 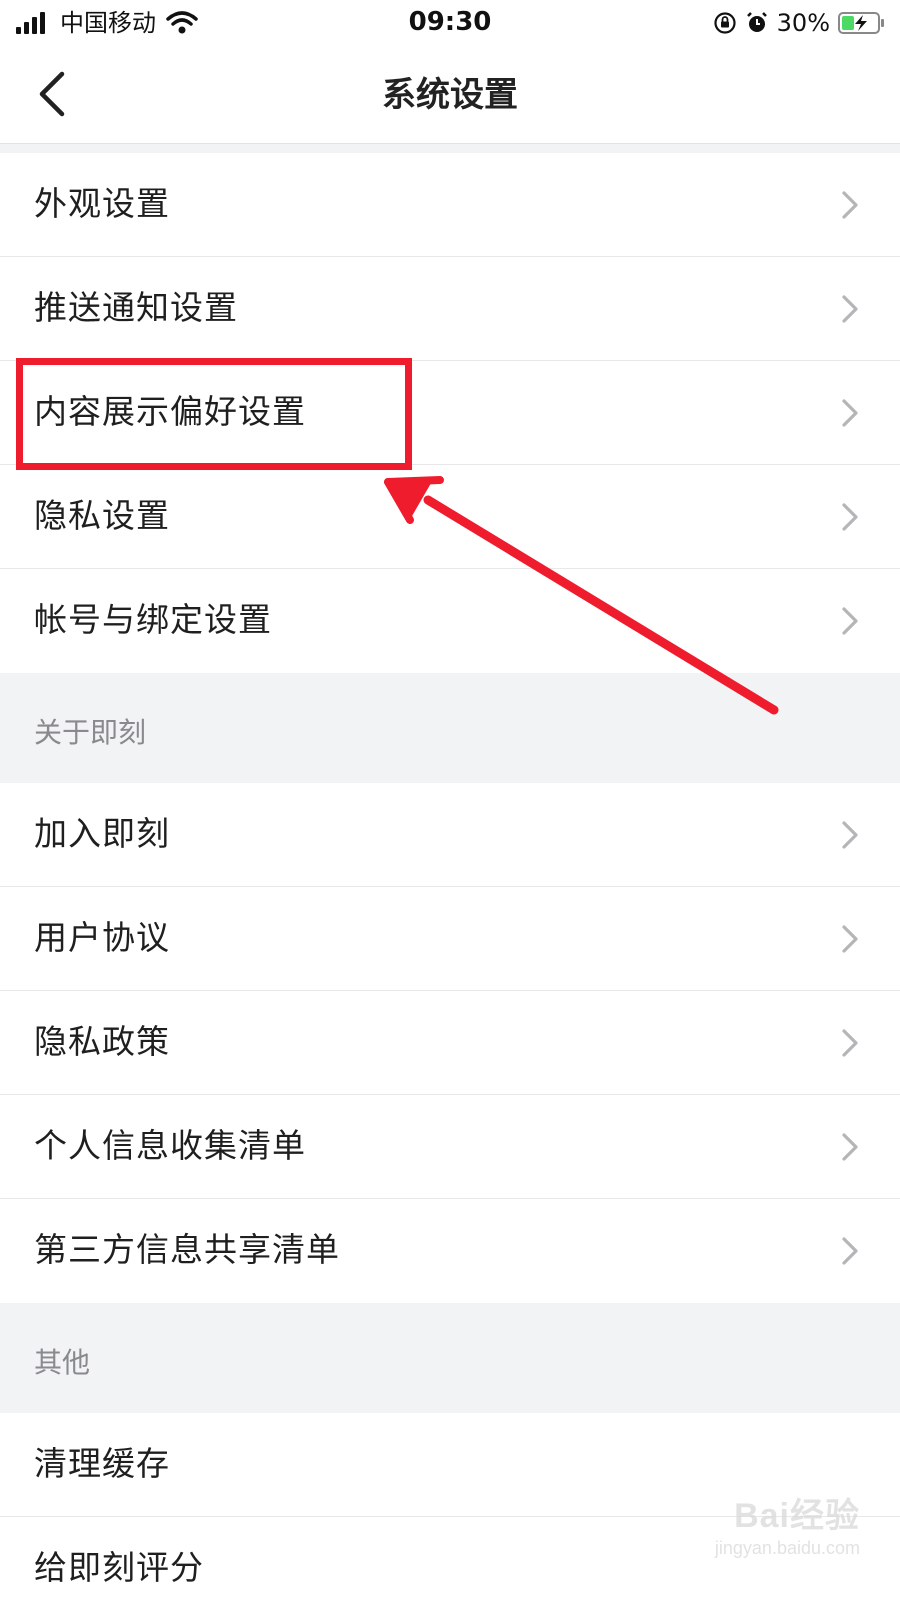 I want to click on page-title: 系统设置, so click(x=450, y=95).